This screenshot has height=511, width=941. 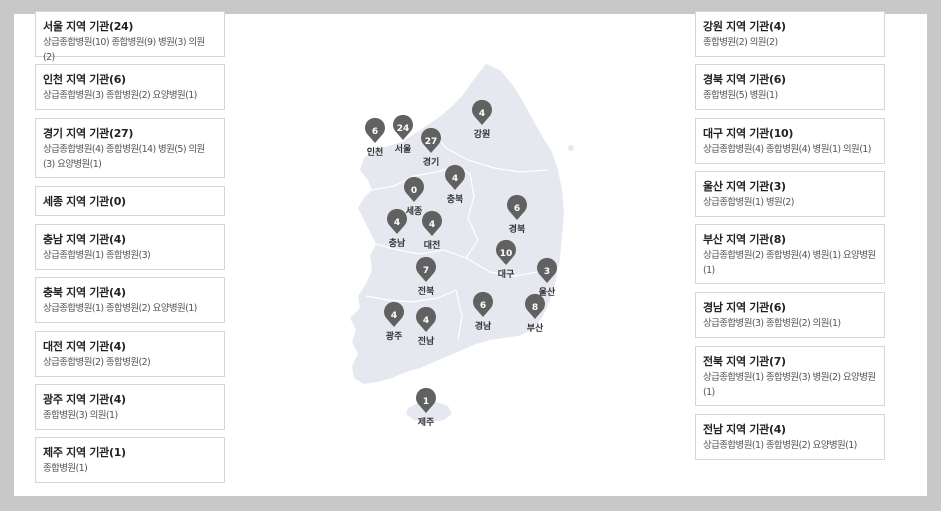 What do you see at coordinates (455, 199) in the screenshot?
I see `map-pin-region-name: 충북` at bounding box center [455, 199].